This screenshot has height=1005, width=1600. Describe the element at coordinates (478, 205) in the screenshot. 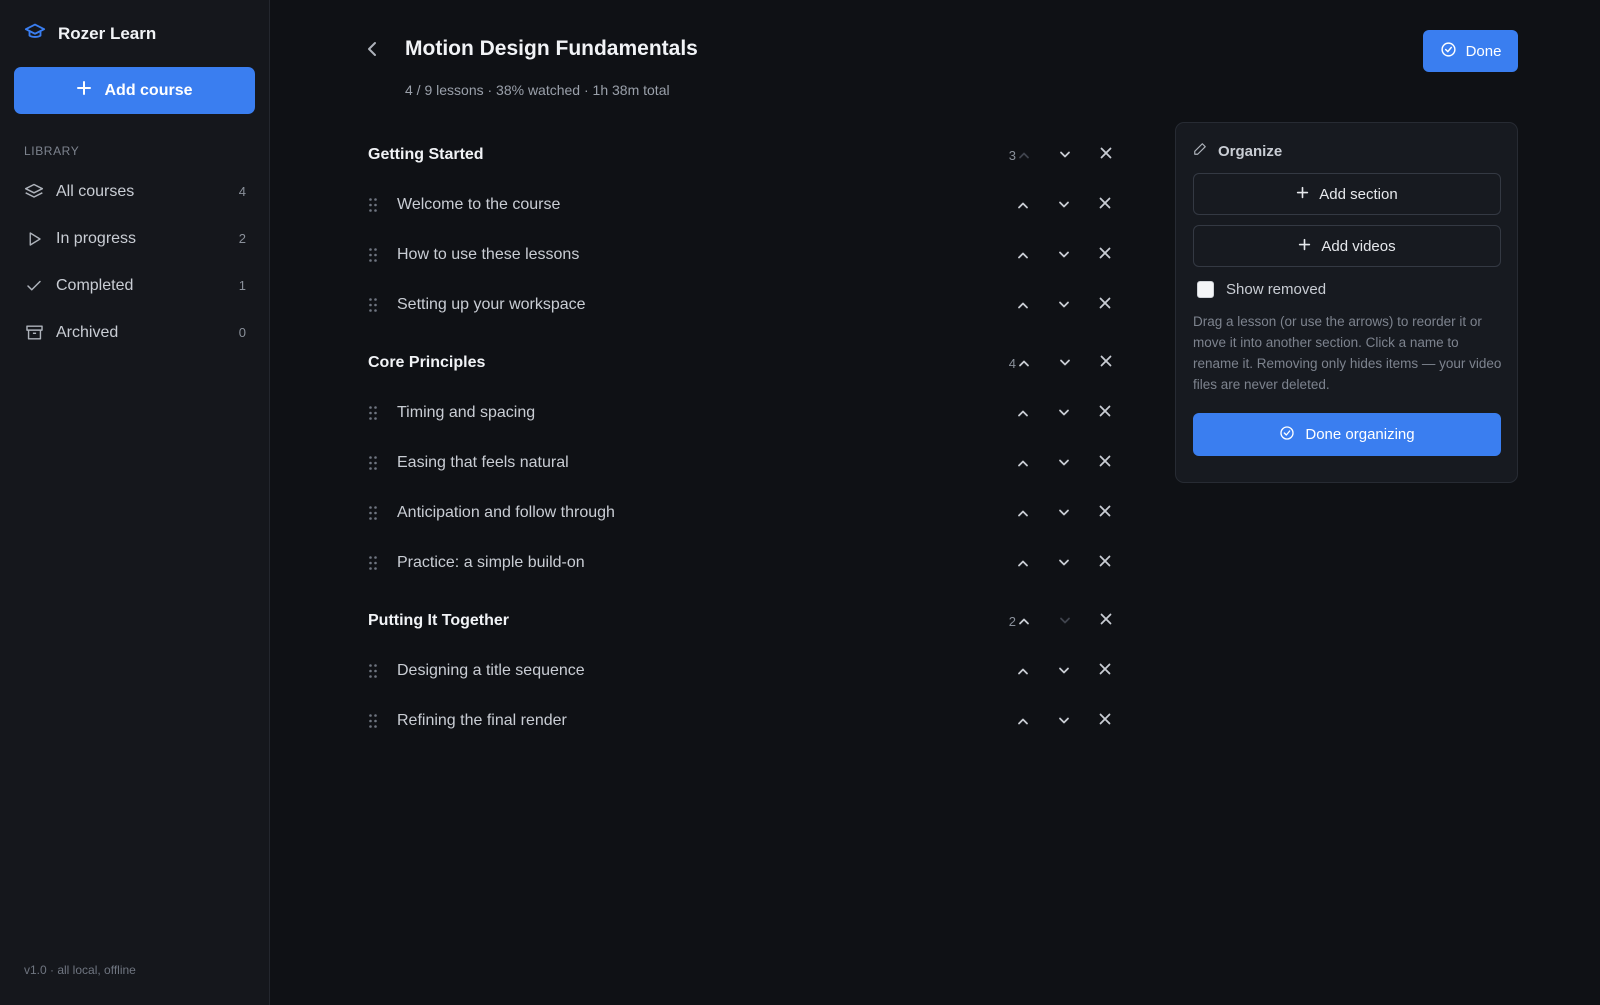

I see `lesson-title: Welcome to the course` at that location.